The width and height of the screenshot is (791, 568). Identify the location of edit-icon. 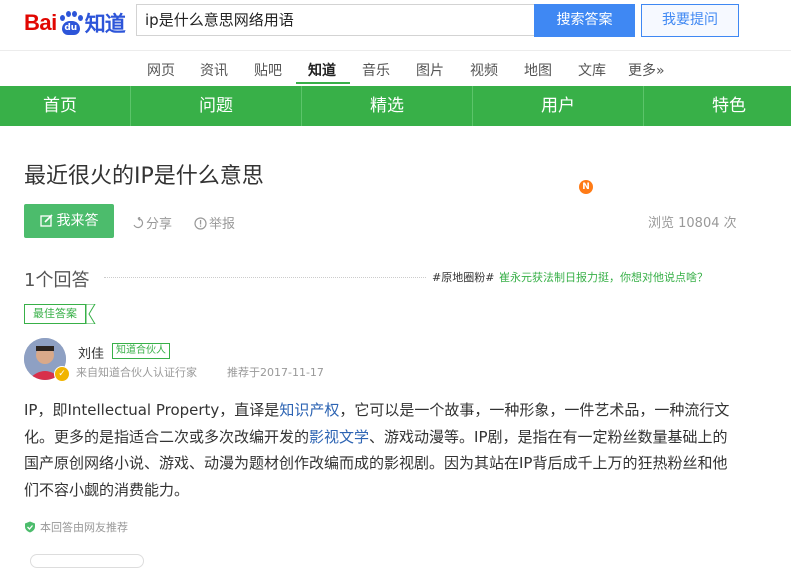
(46, 220).